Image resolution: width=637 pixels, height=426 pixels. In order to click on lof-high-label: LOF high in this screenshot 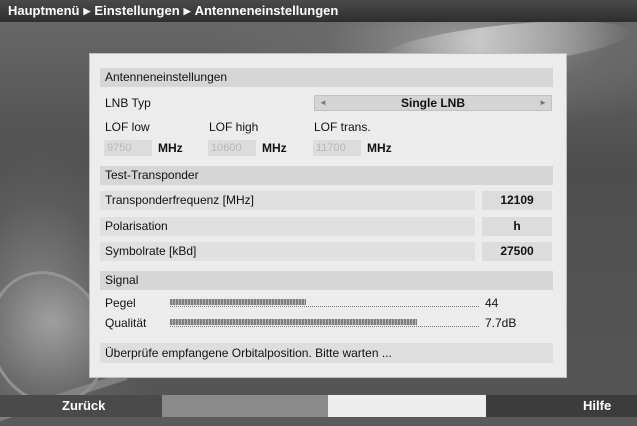, I will do `click(234, 127)`.